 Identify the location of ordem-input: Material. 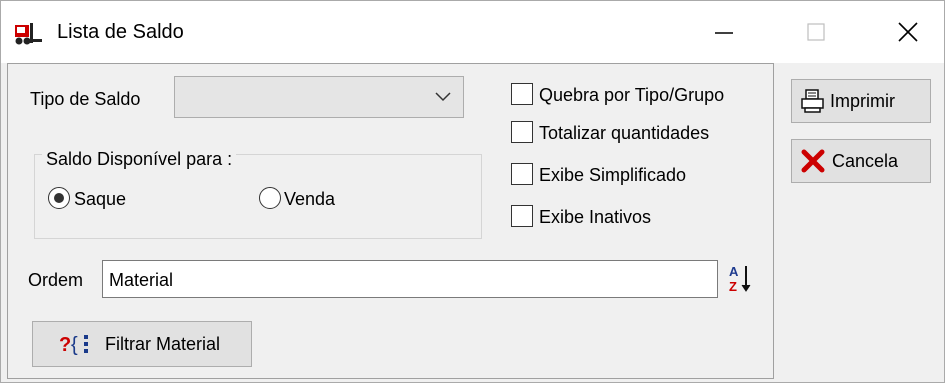
(410, 279).